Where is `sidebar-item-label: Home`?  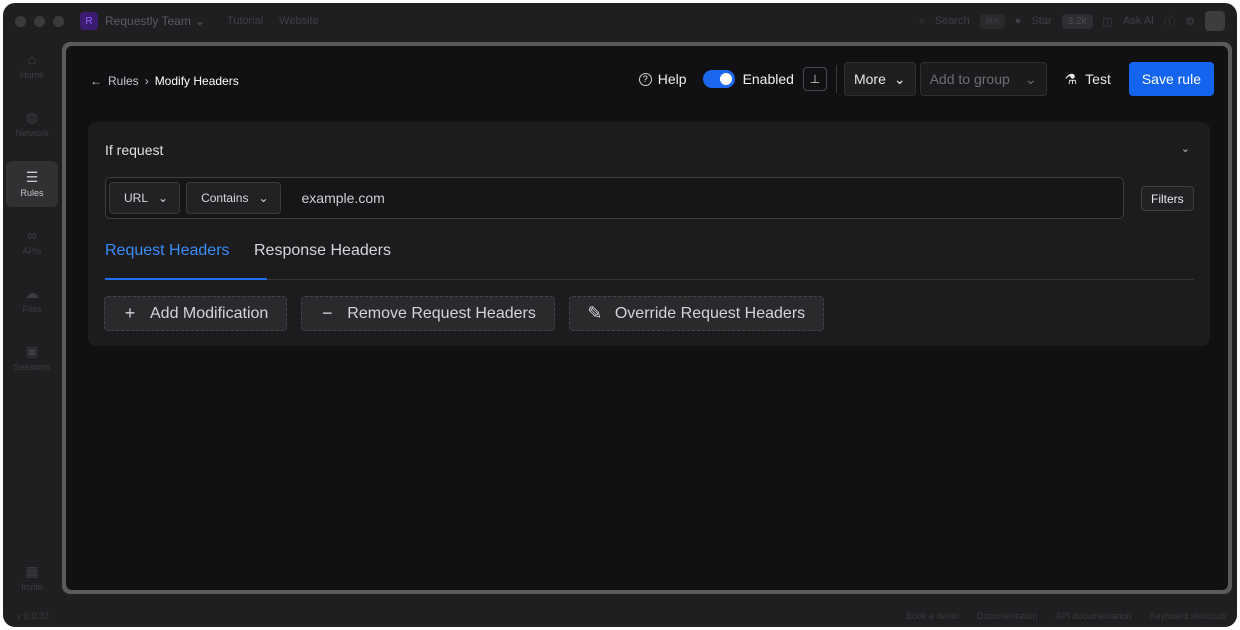
sidebar-item-label: Home is located at coordinates (31, 75).